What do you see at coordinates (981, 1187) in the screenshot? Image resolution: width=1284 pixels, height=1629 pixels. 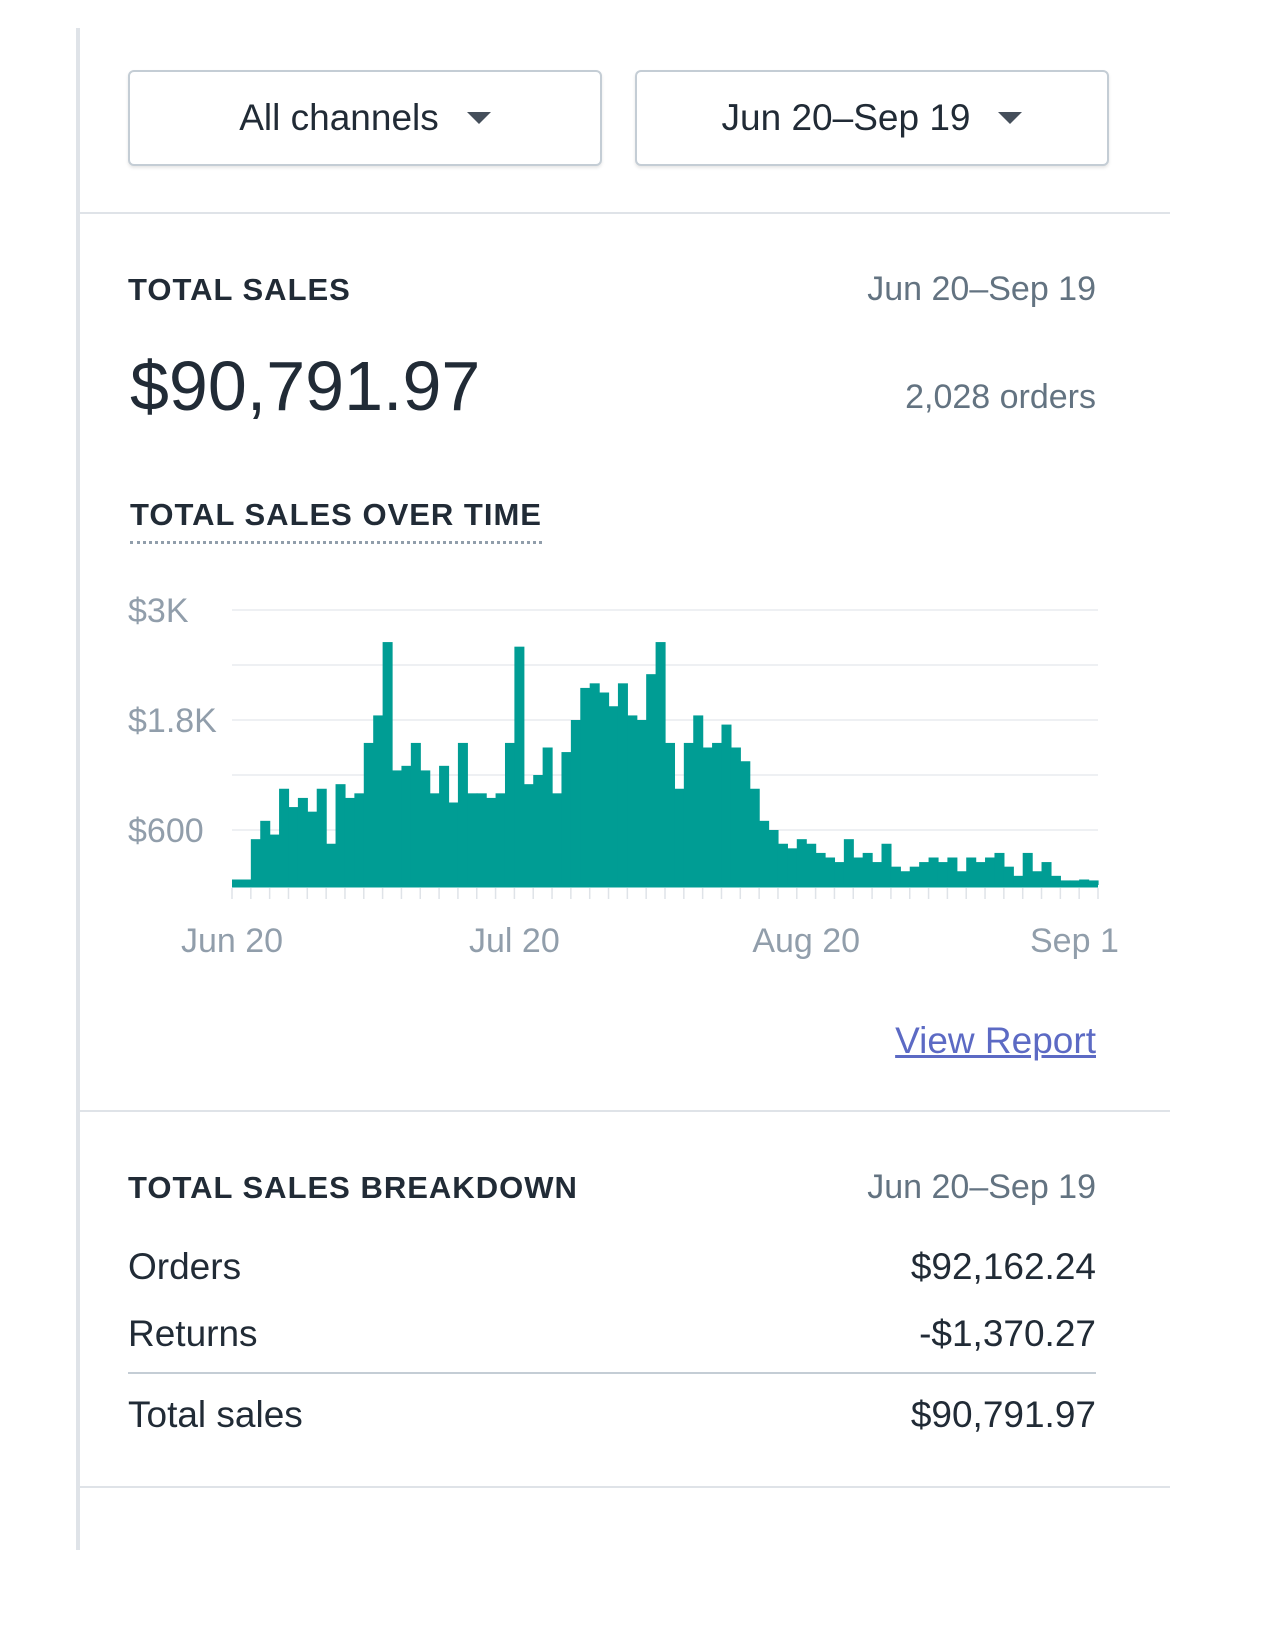 I see `breakdown-date-range: Jun 20–Sep 19` at bounding box center [981, 1187].